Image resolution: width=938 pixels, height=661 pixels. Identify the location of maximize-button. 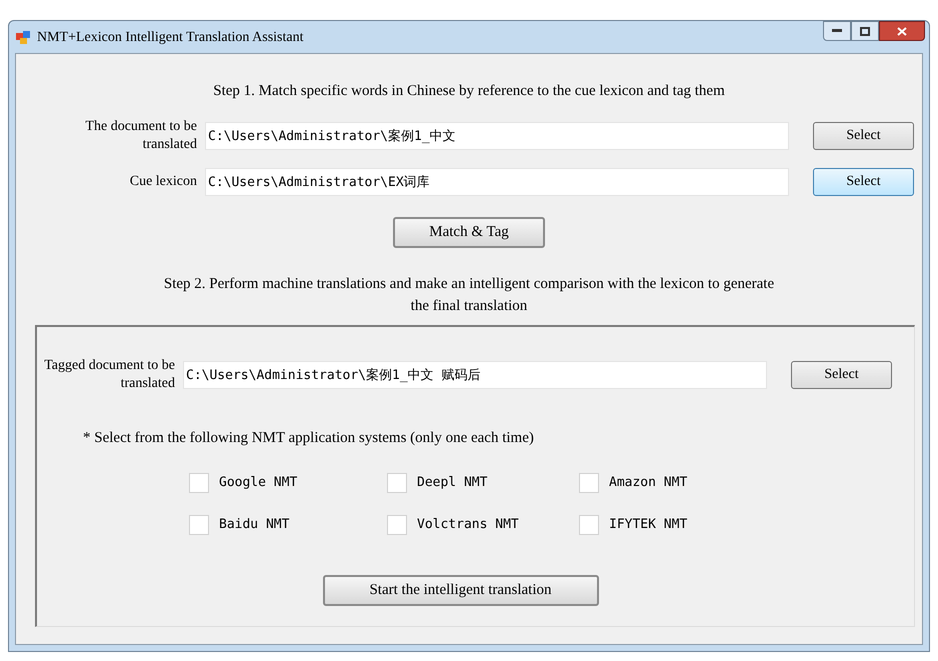
(865, 31).